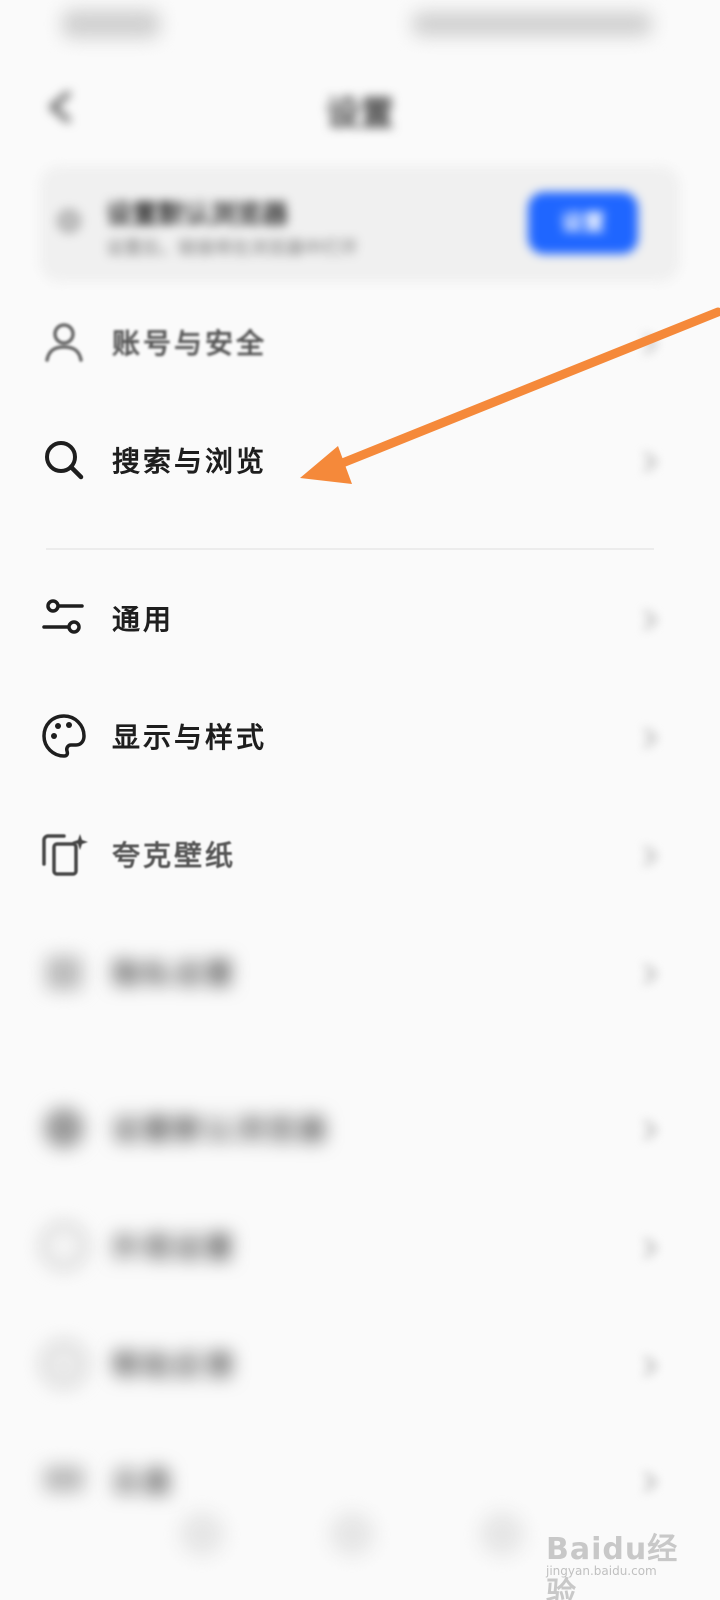 The height and width of the screenshot is (1600, 720). Describe the element at coordinates (64, 1480) in the screenshot. I see `cloud-icon` at that location.